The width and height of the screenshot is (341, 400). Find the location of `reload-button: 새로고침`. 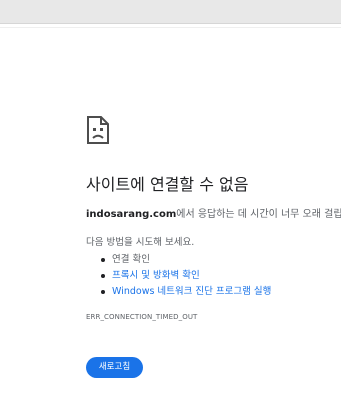

reload-button: 새로고침 is located at coordinates (114, 367).